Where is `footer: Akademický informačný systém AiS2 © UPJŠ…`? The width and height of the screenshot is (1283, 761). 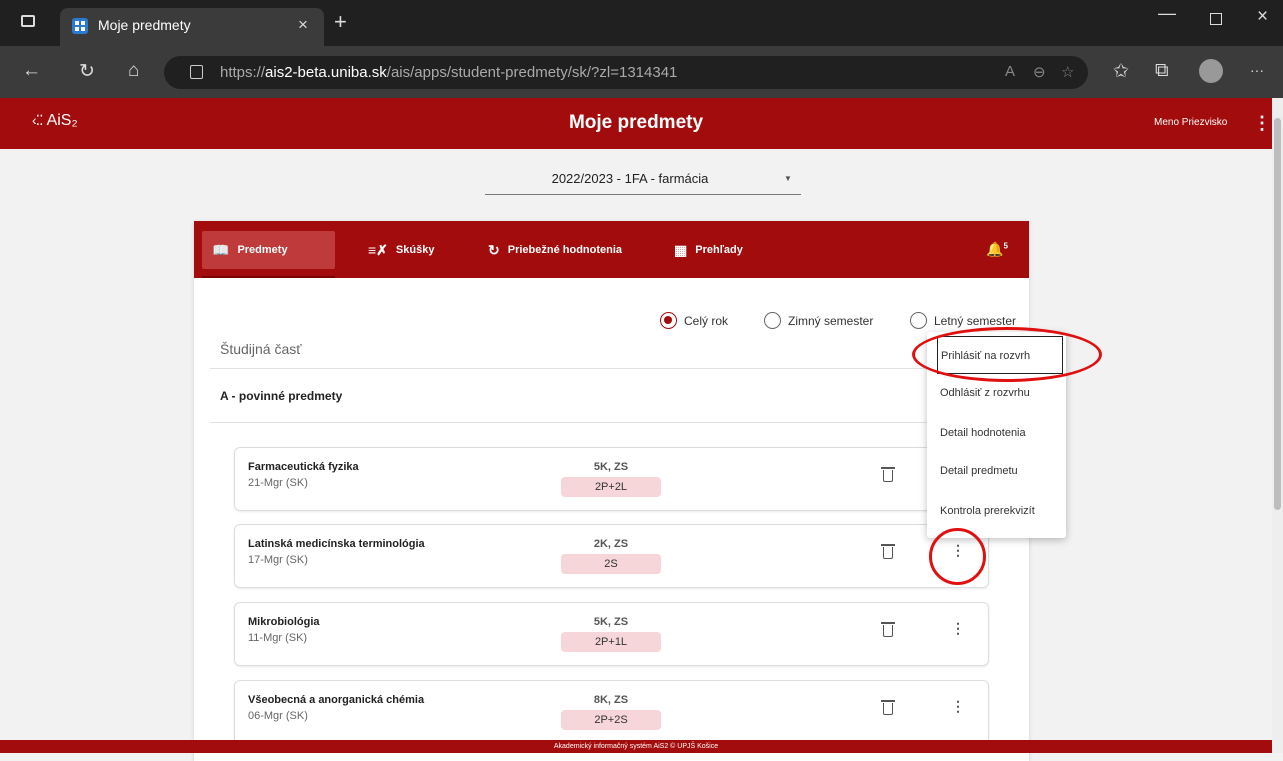 footer: Akademický informačný systém AiS2 © UPJŠ… is located at coordinates (636, 746).